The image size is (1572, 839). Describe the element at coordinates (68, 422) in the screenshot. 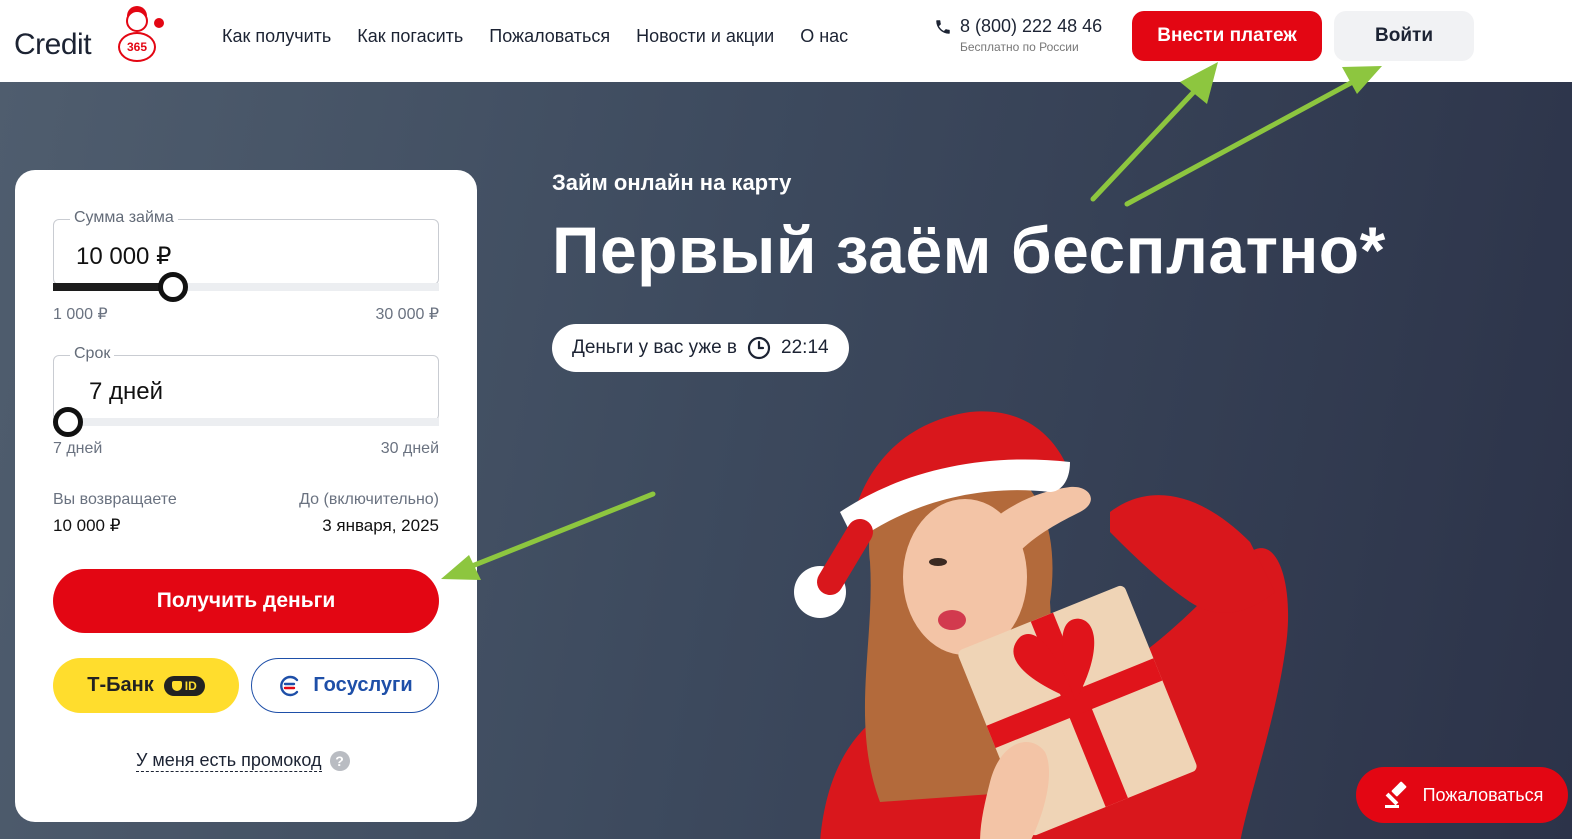

I see `term-slider-thumb` at that location.